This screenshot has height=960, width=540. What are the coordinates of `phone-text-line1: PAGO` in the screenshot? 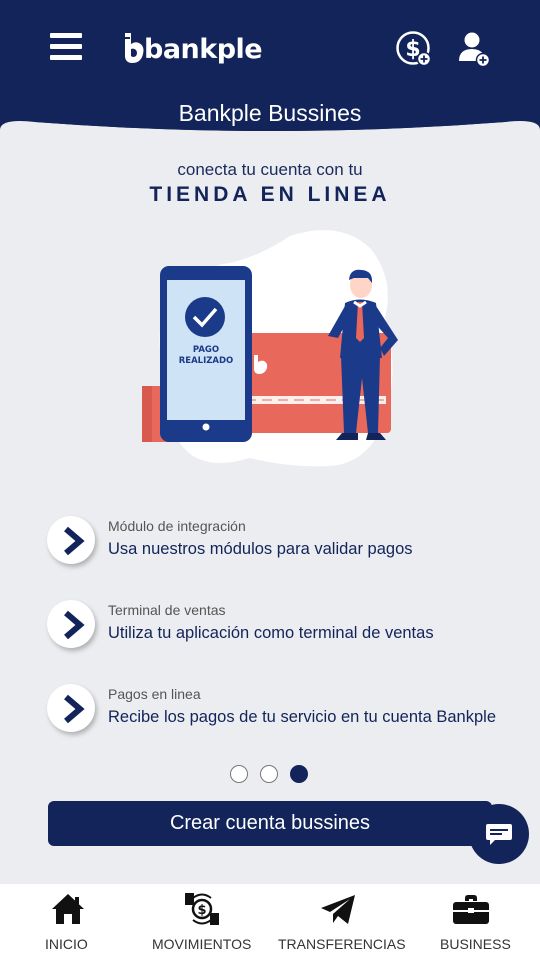 It's located at (206, 350).